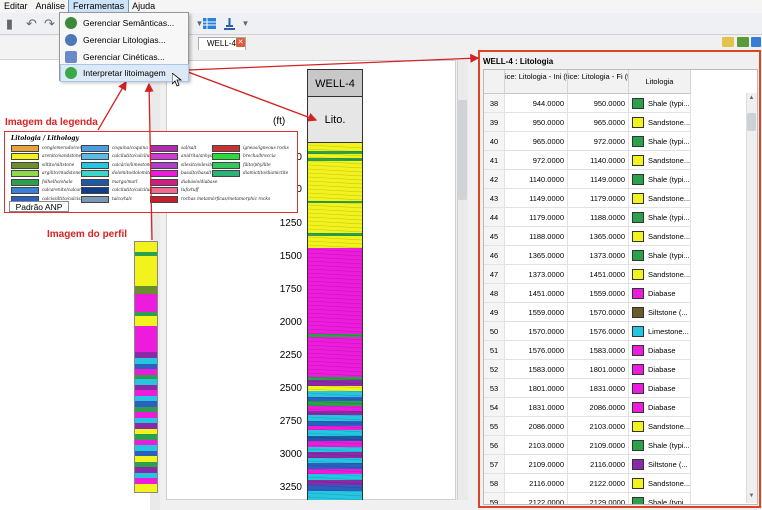 The height and width of the screenshot is (510, 762). Describe the element at coordinates (16, 6) in the screenshot. I see `menu-editar: Editar` at that location.